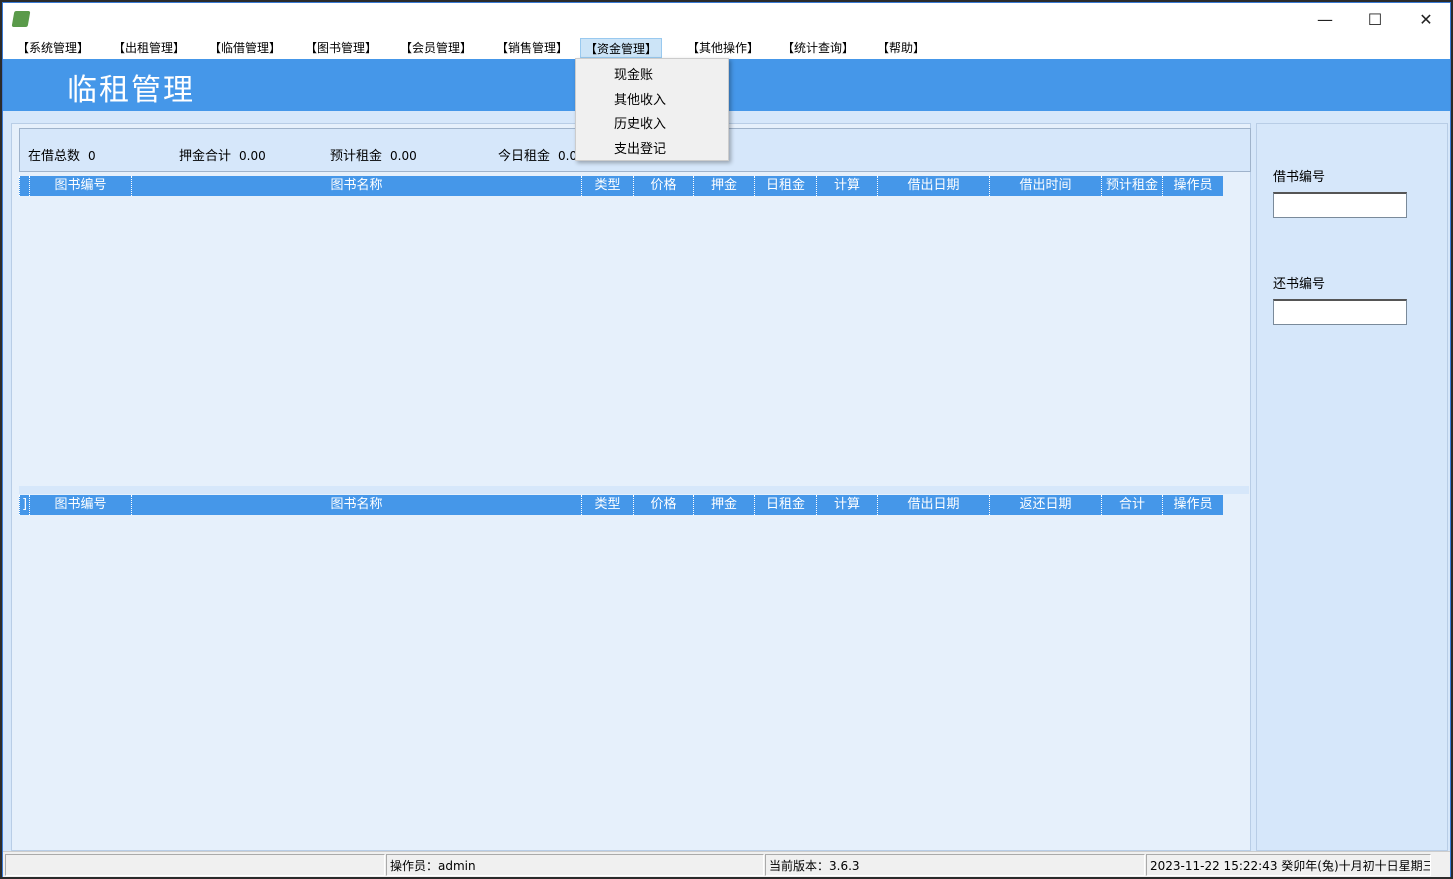 The image size is (1453, 879). I want to click on summary-item: 今日租金 0.0, so click(537, 154).